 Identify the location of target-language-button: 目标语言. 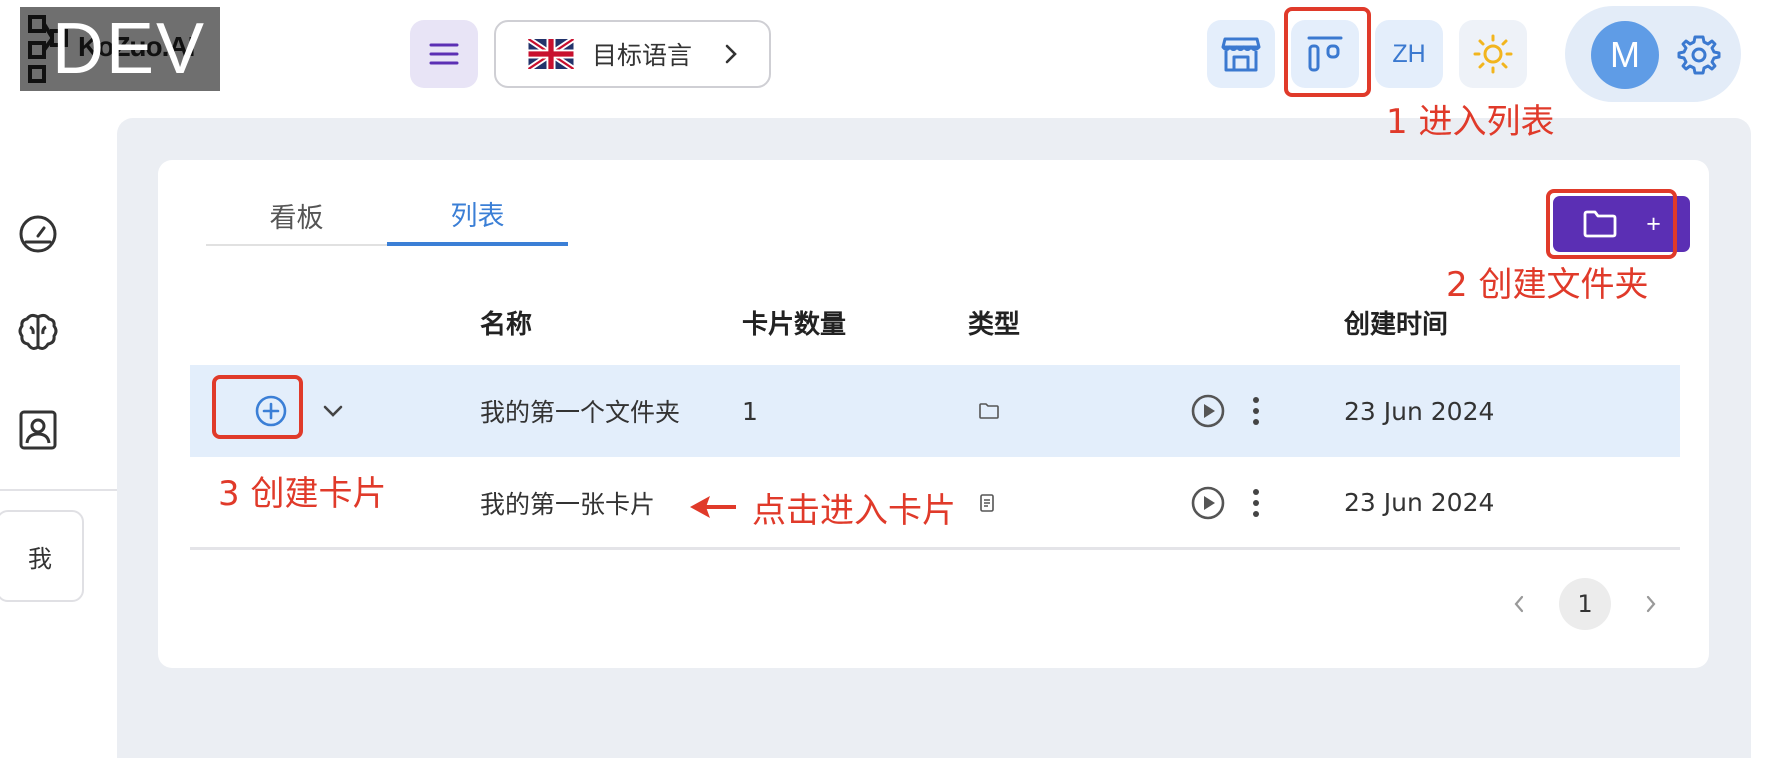
(632, 54).